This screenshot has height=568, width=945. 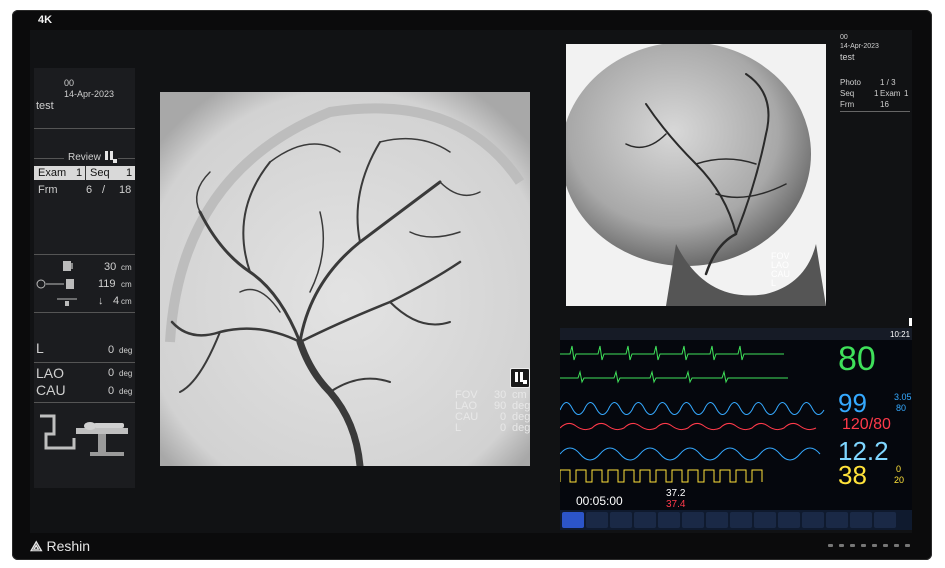 I want to click on ibp-wave, so click(x=688, y=426).